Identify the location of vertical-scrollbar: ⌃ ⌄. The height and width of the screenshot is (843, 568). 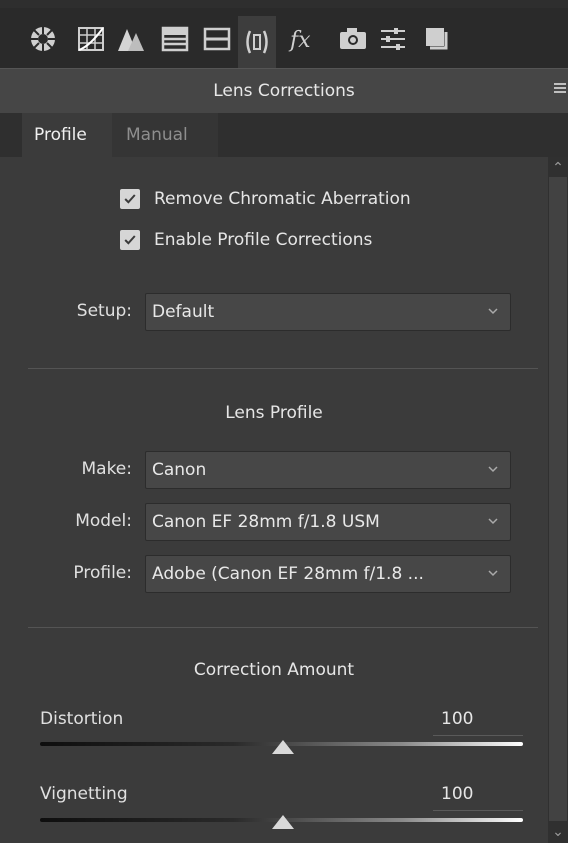
(558, 500).